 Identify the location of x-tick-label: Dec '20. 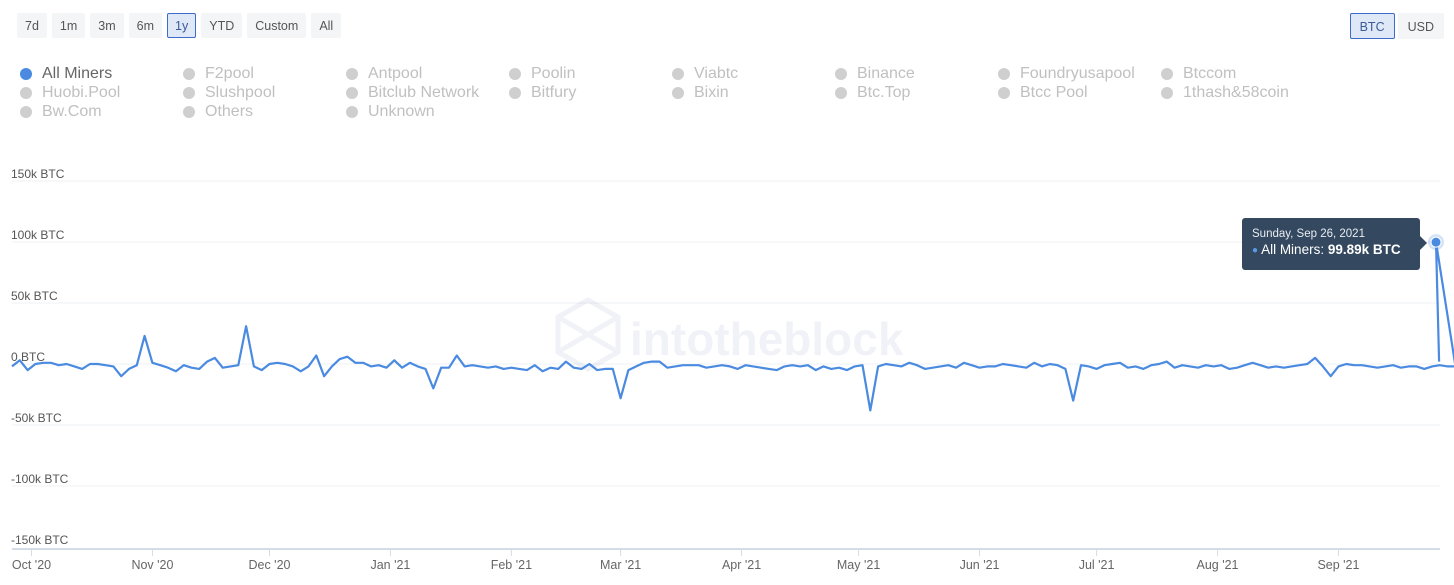
(269, 565).